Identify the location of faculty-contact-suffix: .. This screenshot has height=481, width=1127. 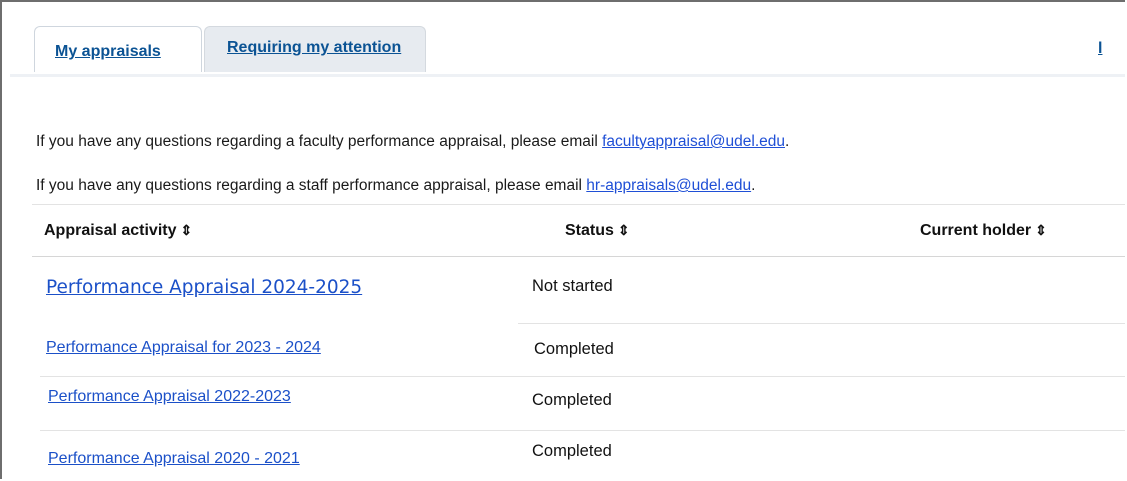
(787, 141).